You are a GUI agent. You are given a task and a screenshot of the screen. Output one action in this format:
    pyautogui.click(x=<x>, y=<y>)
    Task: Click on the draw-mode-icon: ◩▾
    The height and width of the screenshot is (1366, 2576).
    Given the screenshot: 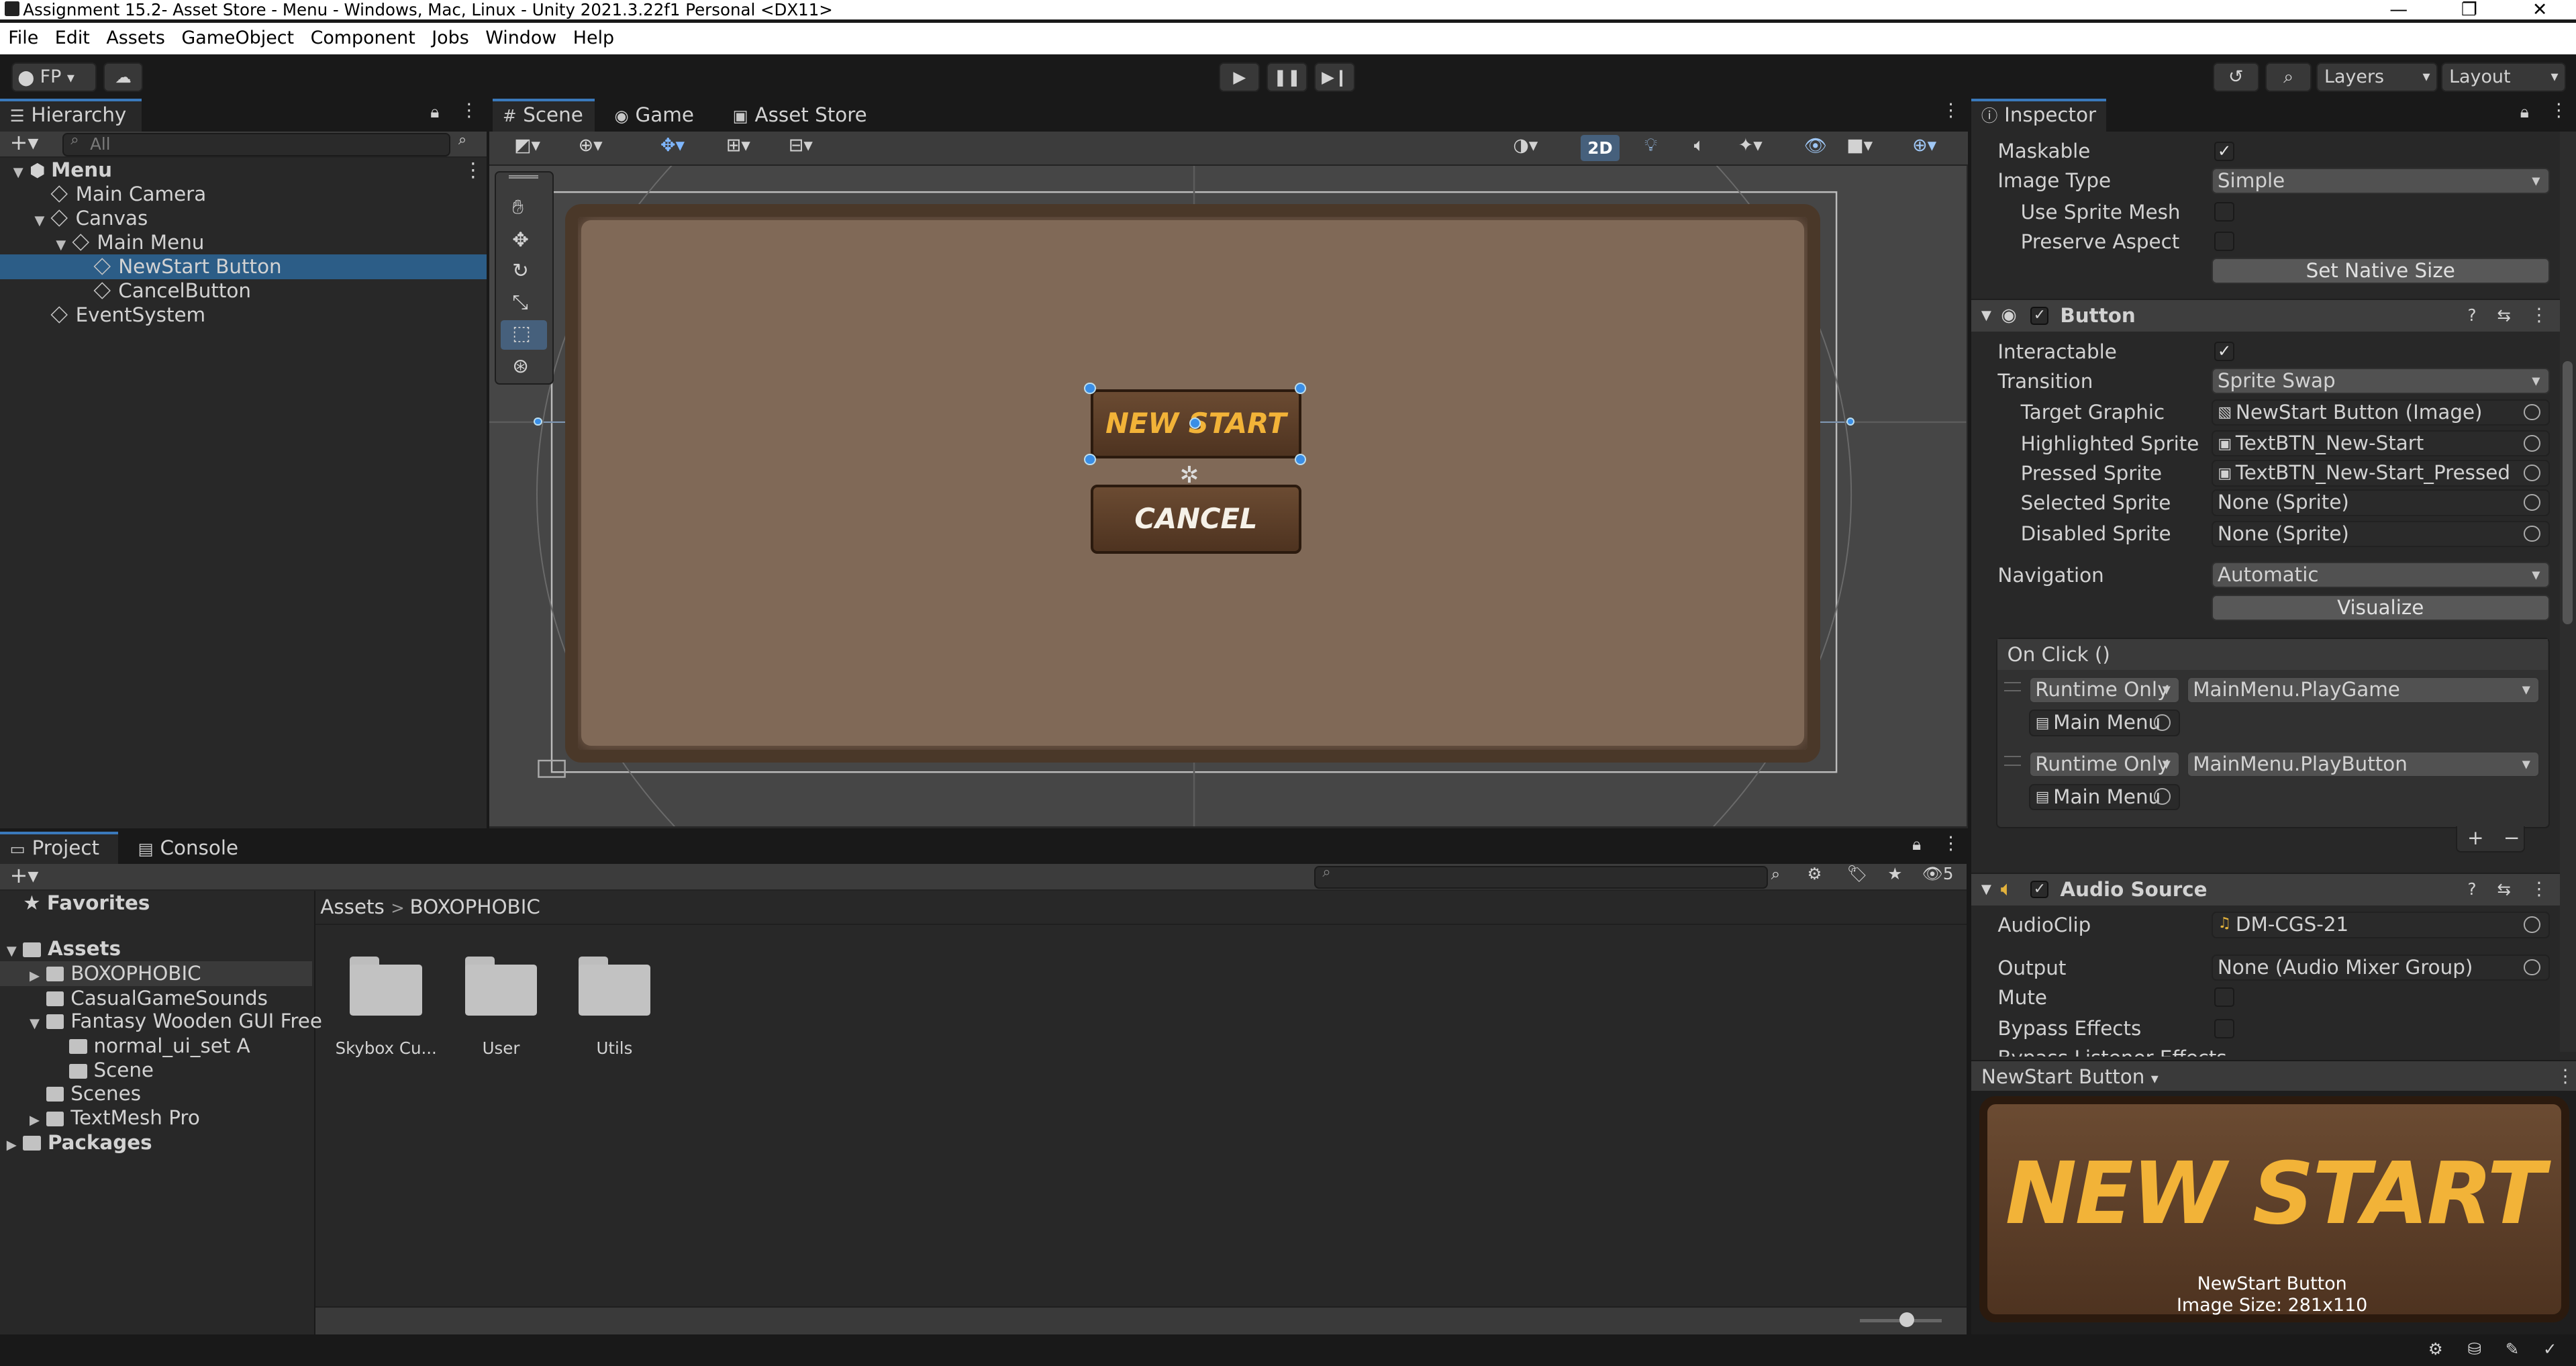 What is the action you would take?
    pyautogui.click(x=527, y=145)
    